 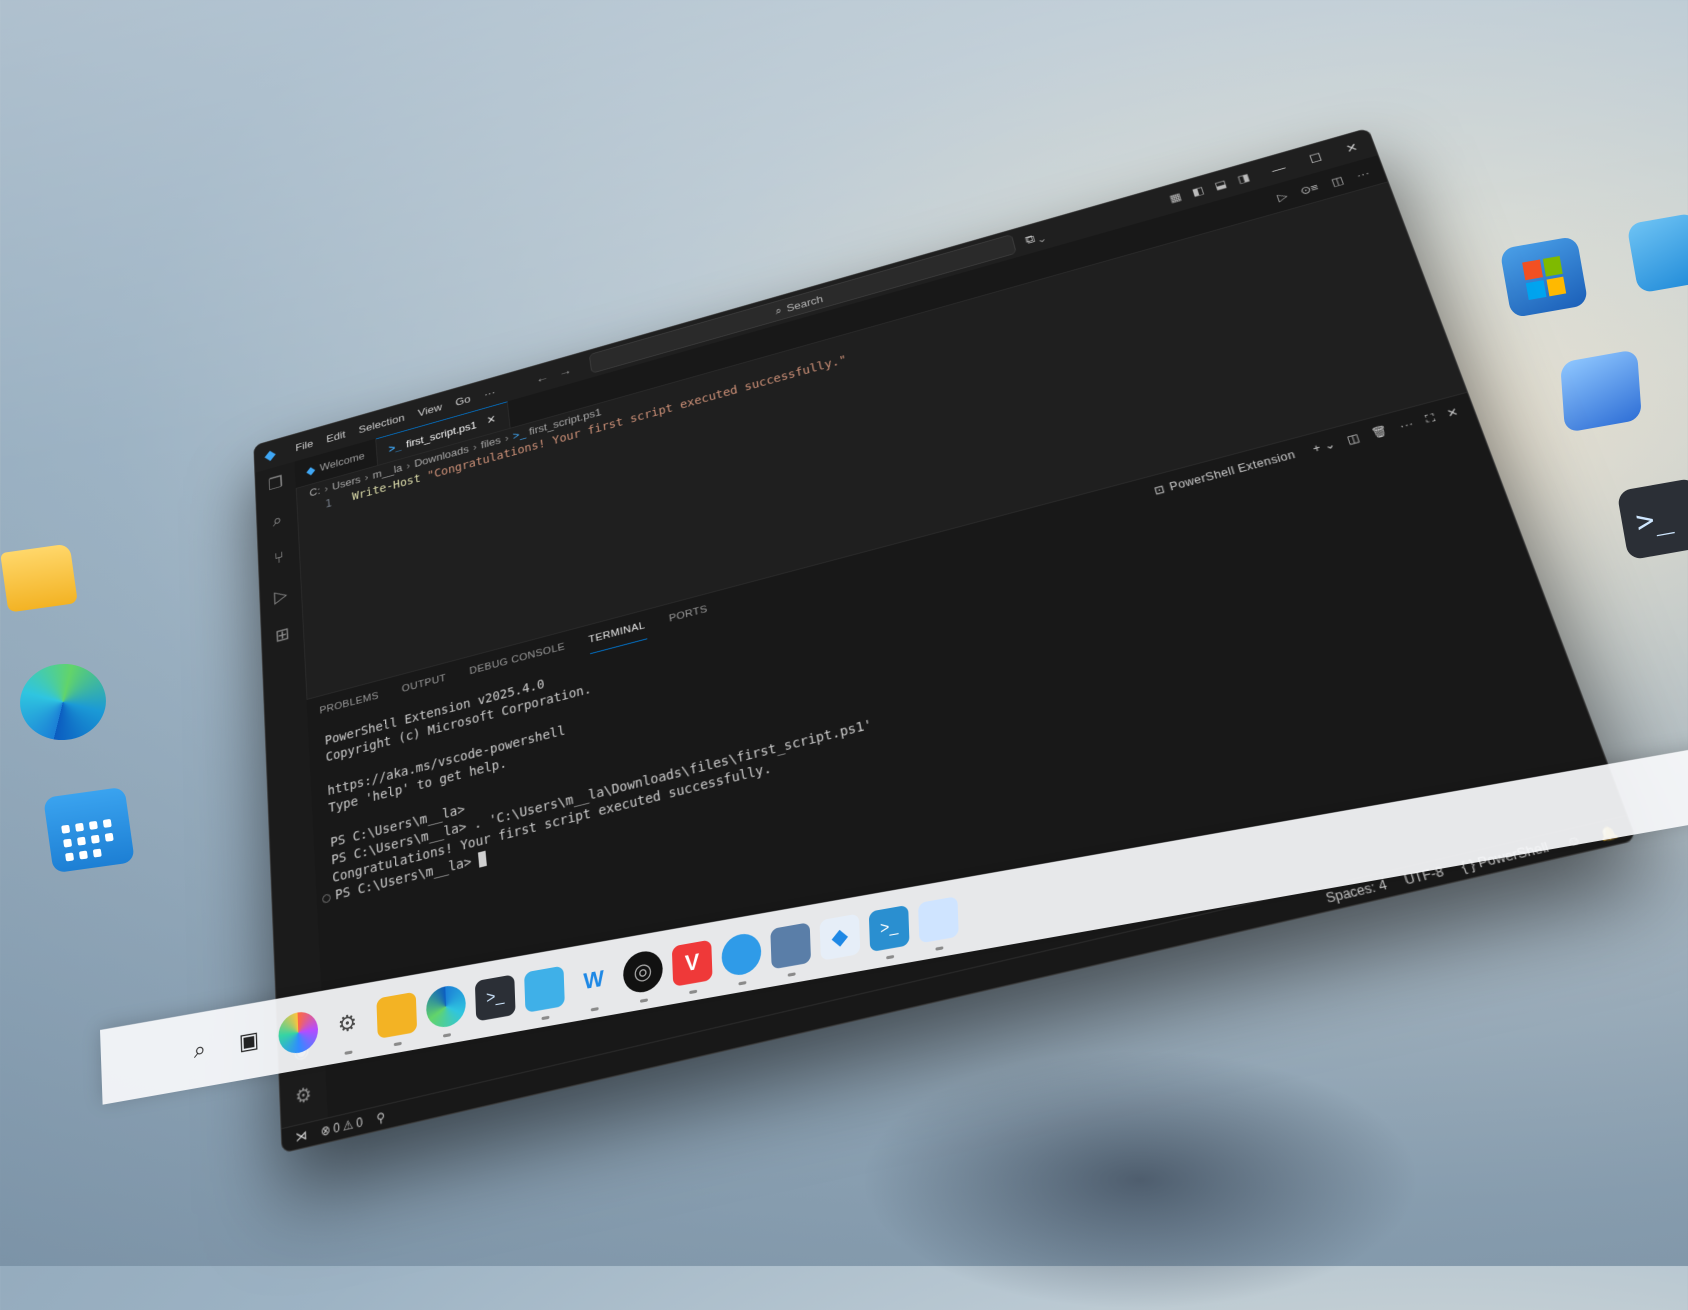 I want to click on vscode-icon: ◆, so click(x=840, y=937).